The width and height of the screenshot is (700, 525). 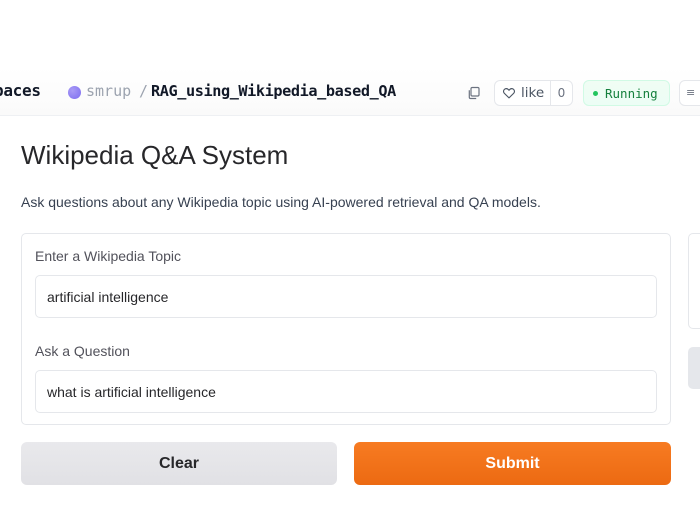 I want to click on output-action-button, so click(x=694, y=368).